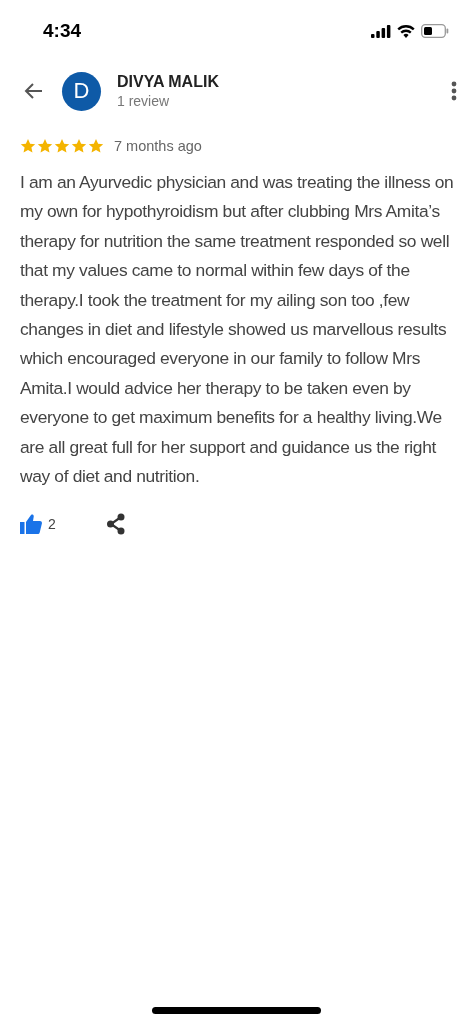 The image size is (473, 1024). I want to click on avatar: D, so click(81, 91).